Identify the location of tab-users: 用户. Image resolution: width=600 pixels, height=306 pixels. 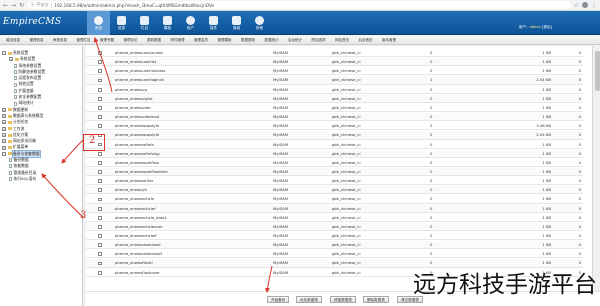
(190, 23).